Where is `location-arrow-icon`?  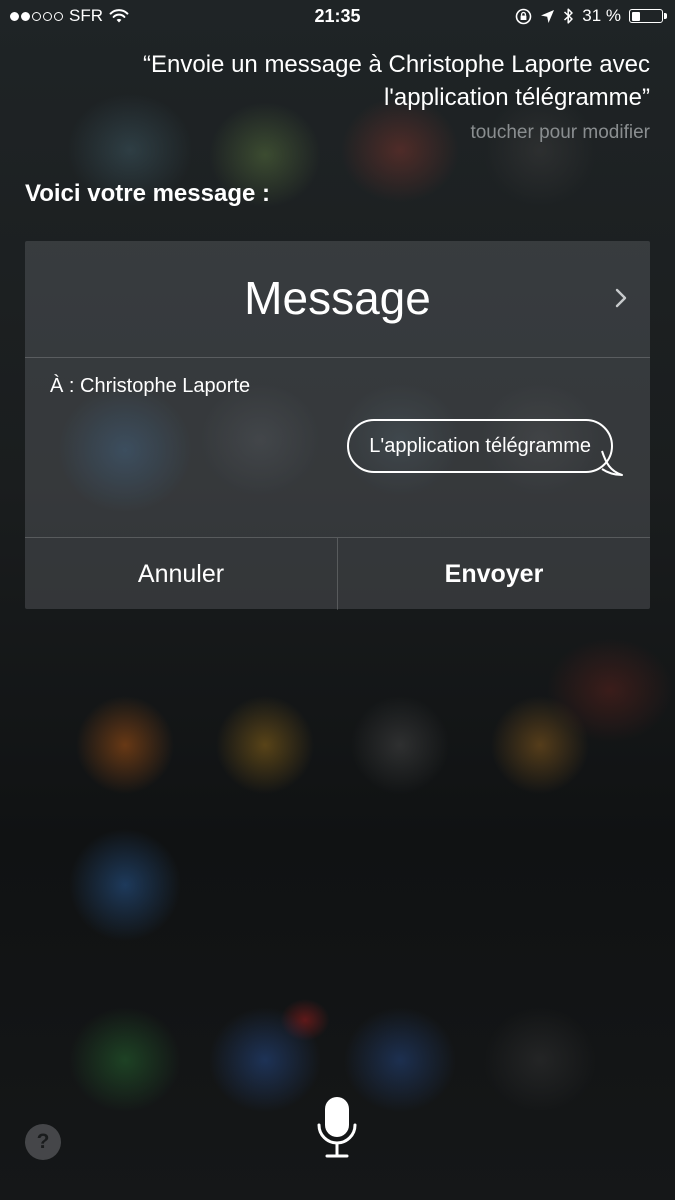
location-arrow-icon is located at coordinates (548, 16).